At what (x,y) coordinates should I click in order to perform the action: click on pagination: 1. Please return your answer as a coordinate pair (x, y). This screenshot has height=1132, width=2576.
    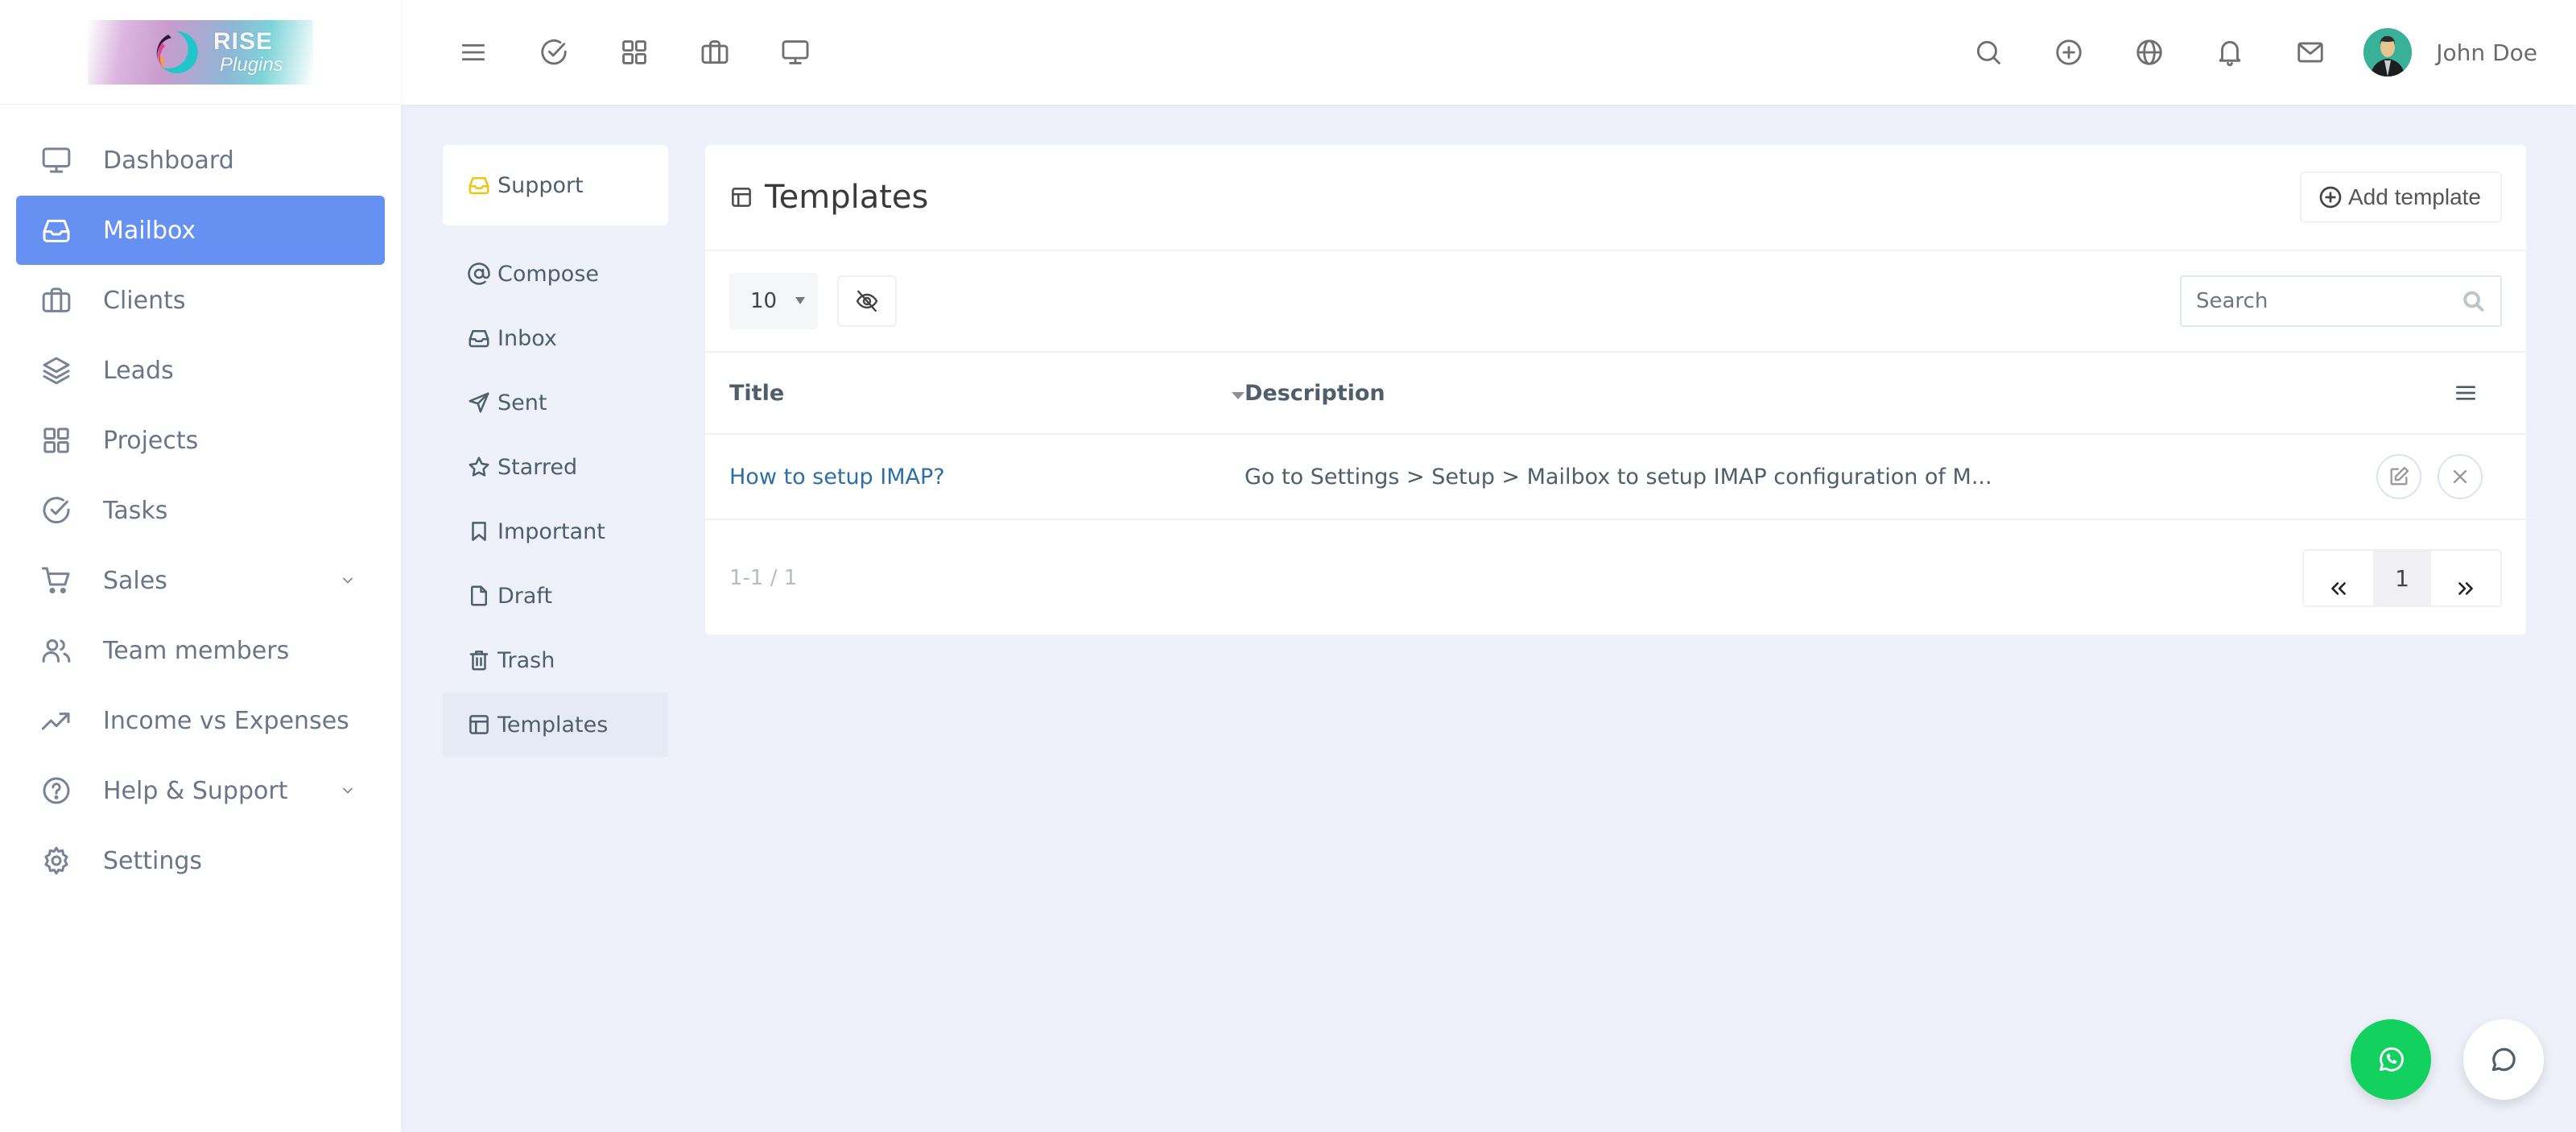
    Looking at the image, I should click on (2402, 578).